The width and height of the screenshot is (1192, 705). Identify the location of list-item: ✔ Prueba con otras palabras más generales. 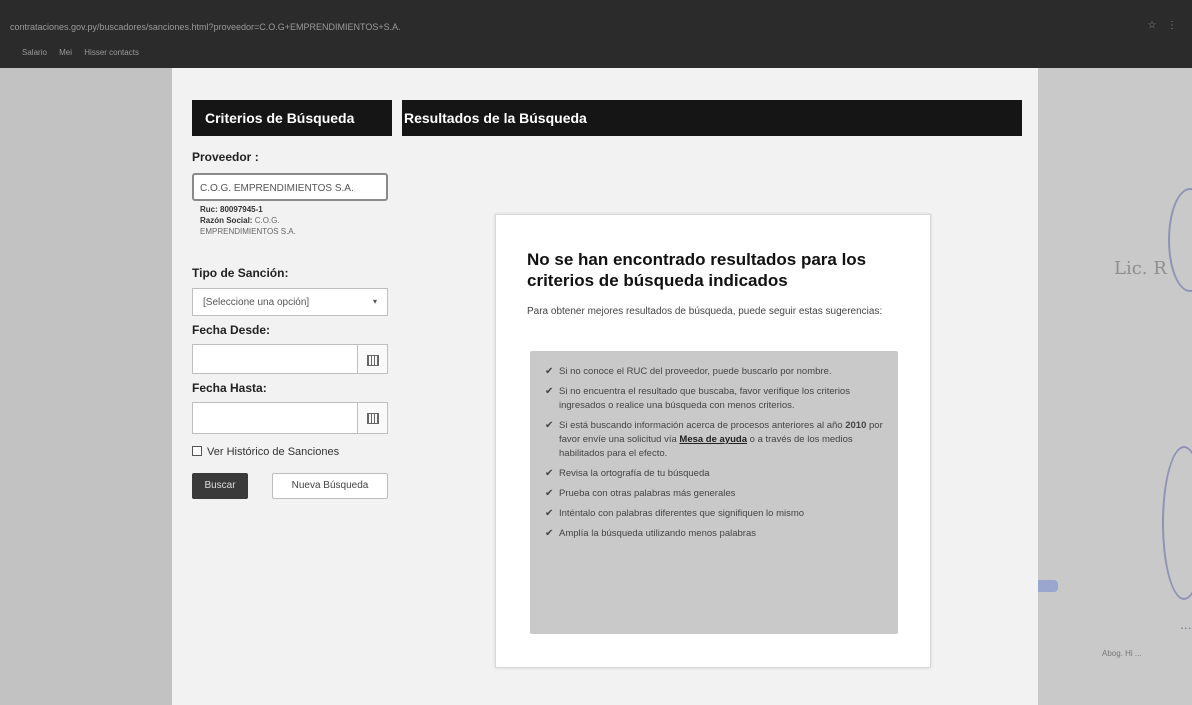
(714, 494).